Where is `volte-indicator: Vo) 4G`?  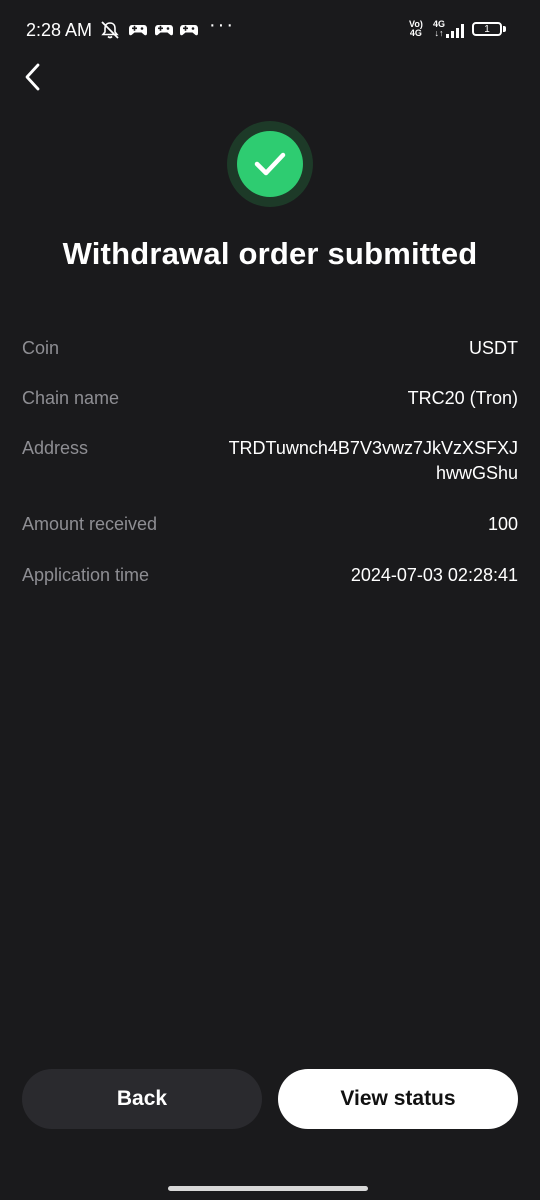 volte-indicator: Vo) 4G is located at coordinates (416, 29).